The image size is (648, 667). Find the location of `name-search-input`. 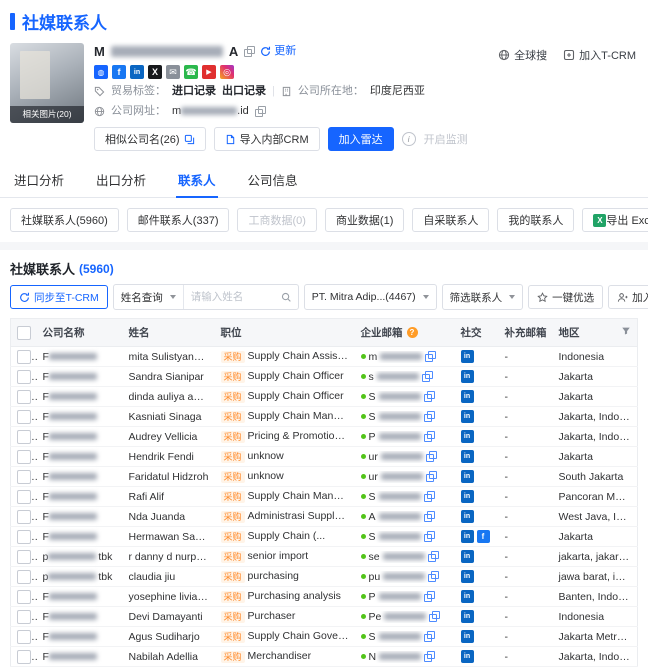

name-search-input is located at coordinates (232, 297).